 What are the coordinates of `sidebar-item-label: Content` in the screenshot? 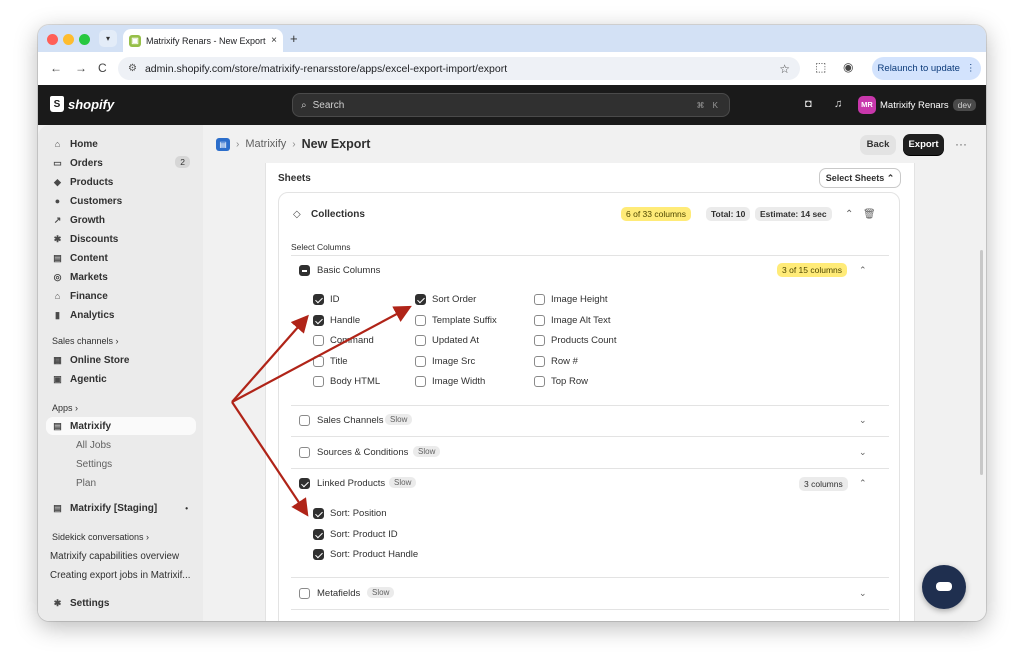 It's located at (89, 258).